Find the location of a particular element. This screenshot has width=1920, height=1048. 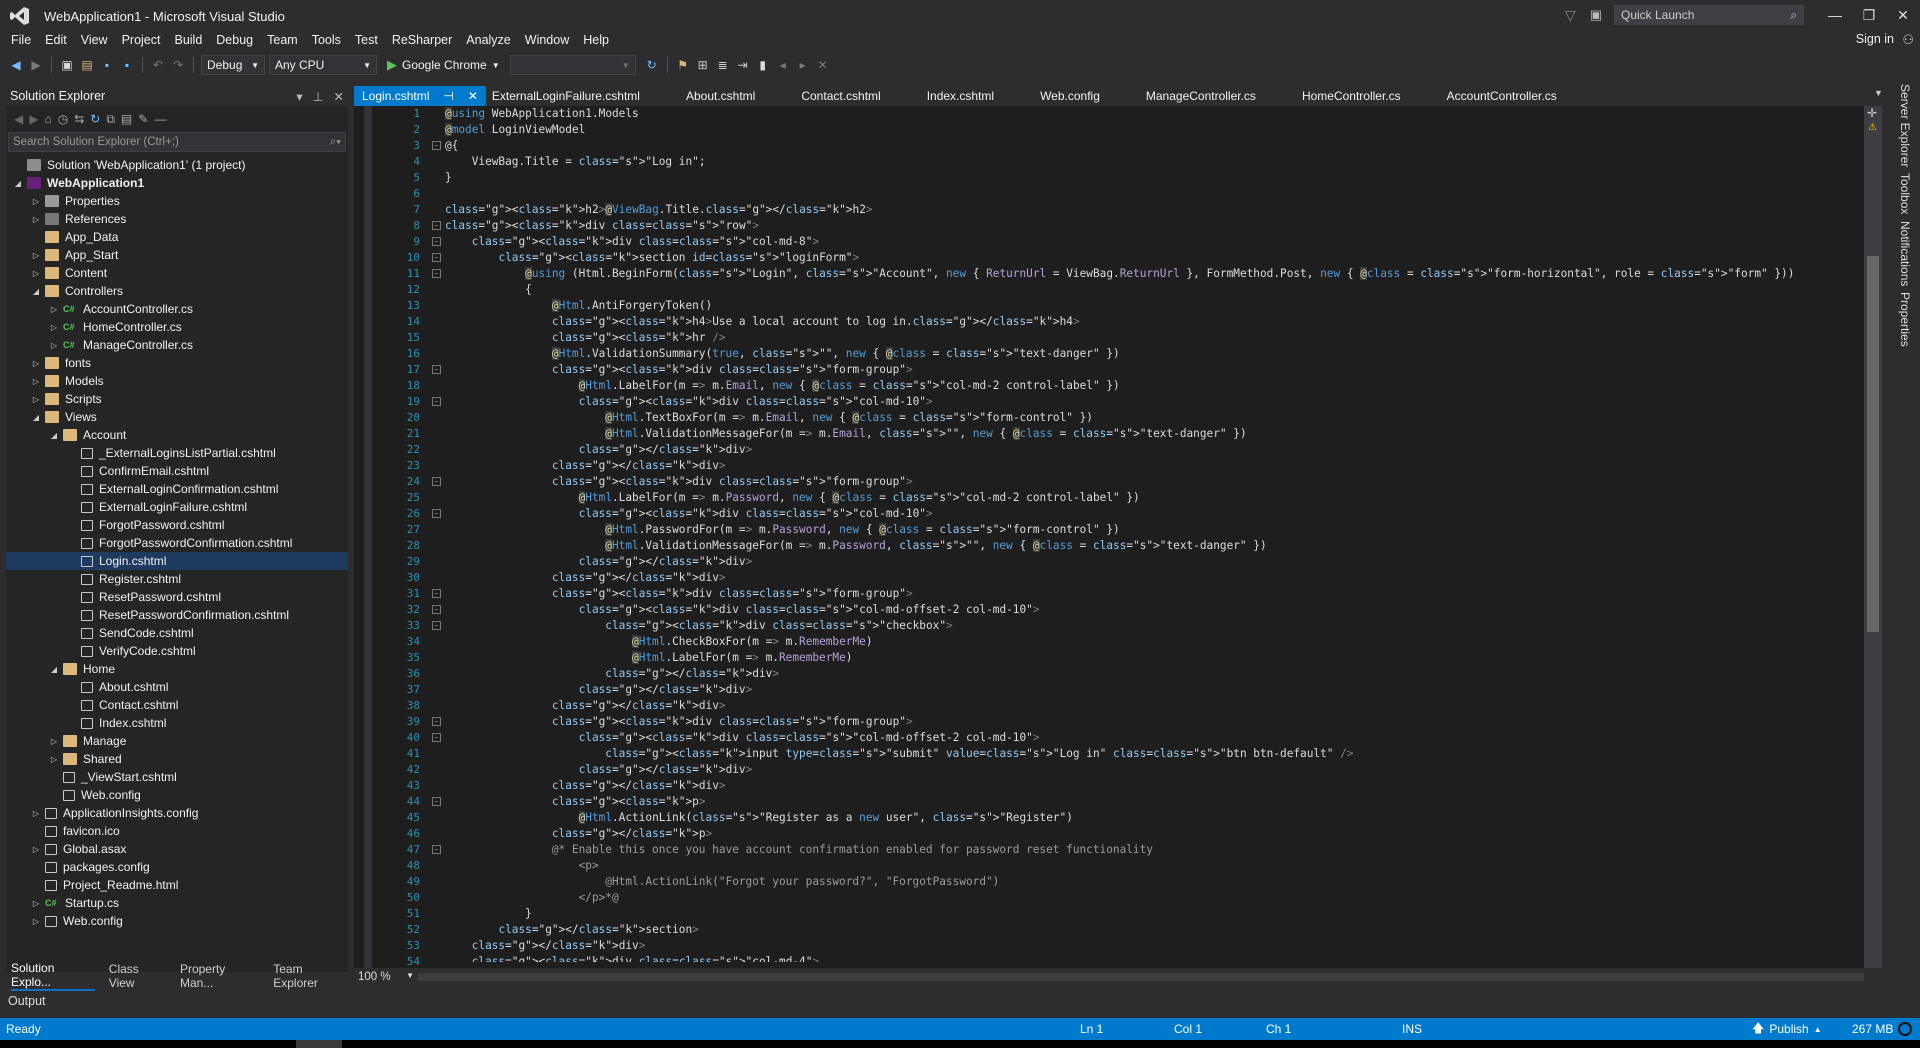

menu-help: Help is located at coordinates (596, 40).